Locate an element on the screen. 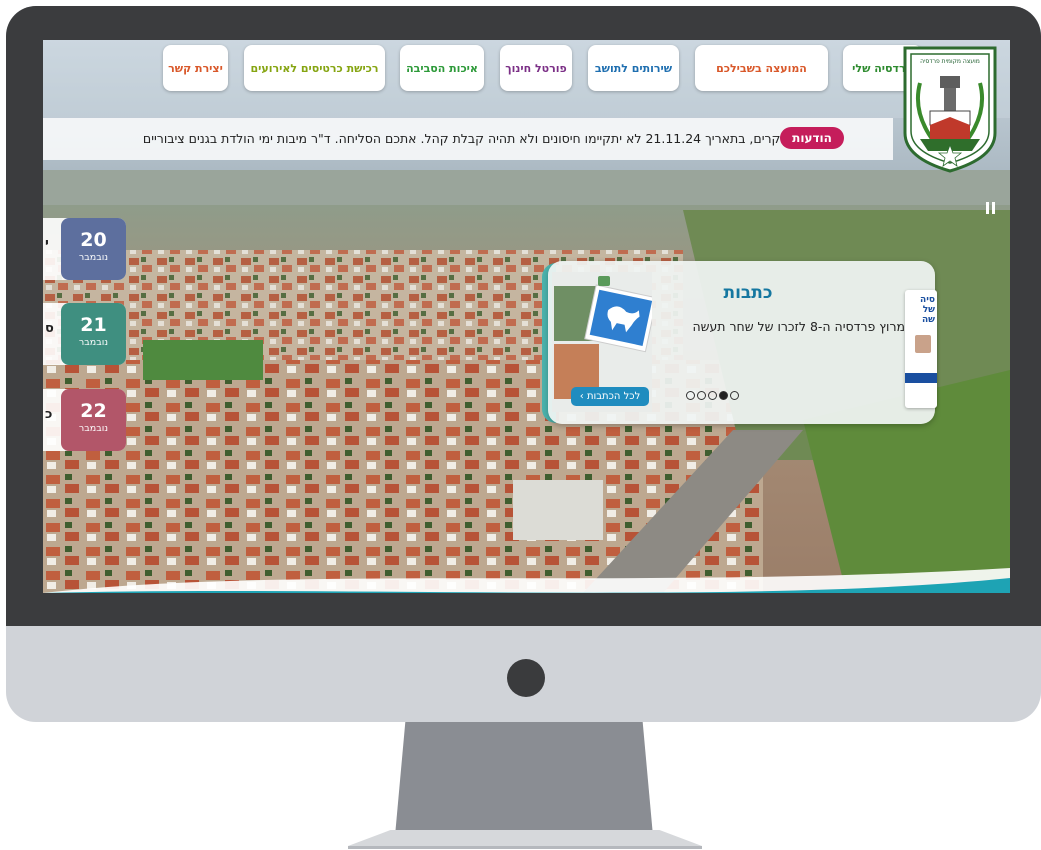  slider-dot-active is located at coordinates (723, 395).